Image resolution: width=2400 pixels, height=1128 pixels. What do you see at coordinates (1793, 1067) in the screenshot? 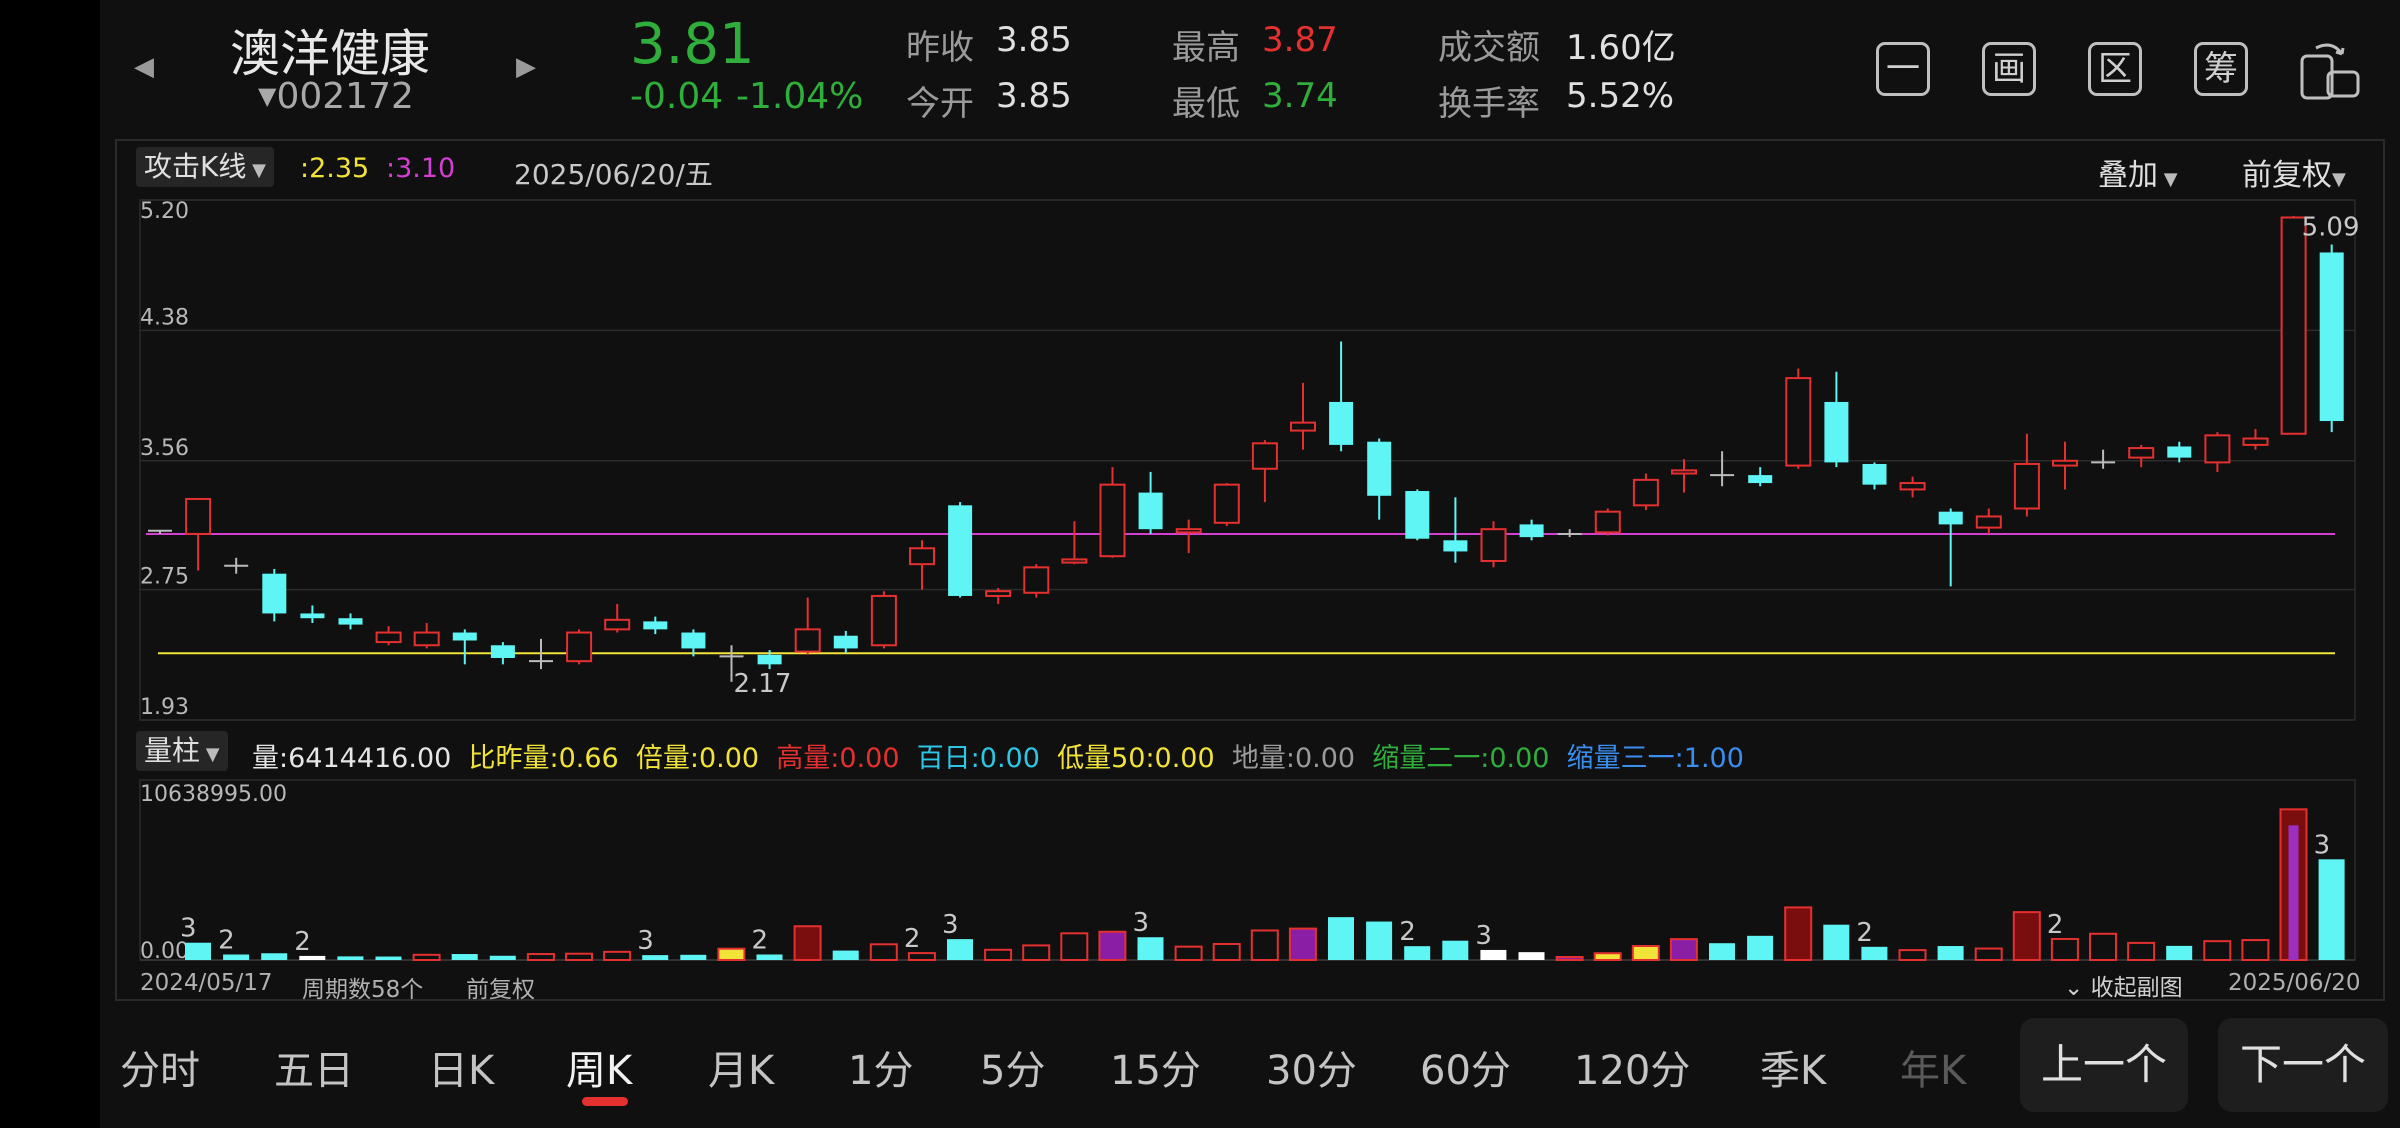
I see `tab-quarterly-k: 季K` at bounding box center [1793, 1067].